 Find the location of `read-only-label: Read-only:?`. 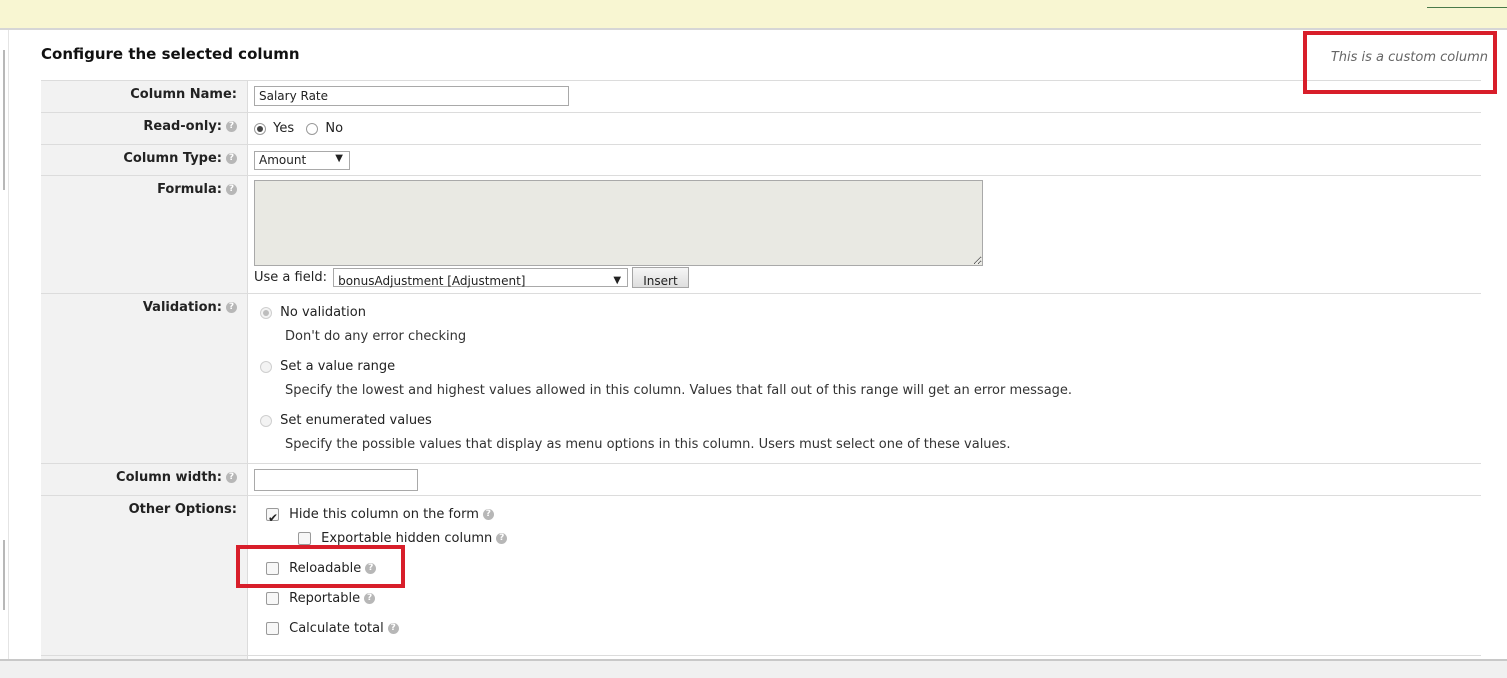

read-only-label: Read-only:? is located at coordinates (144, 128).